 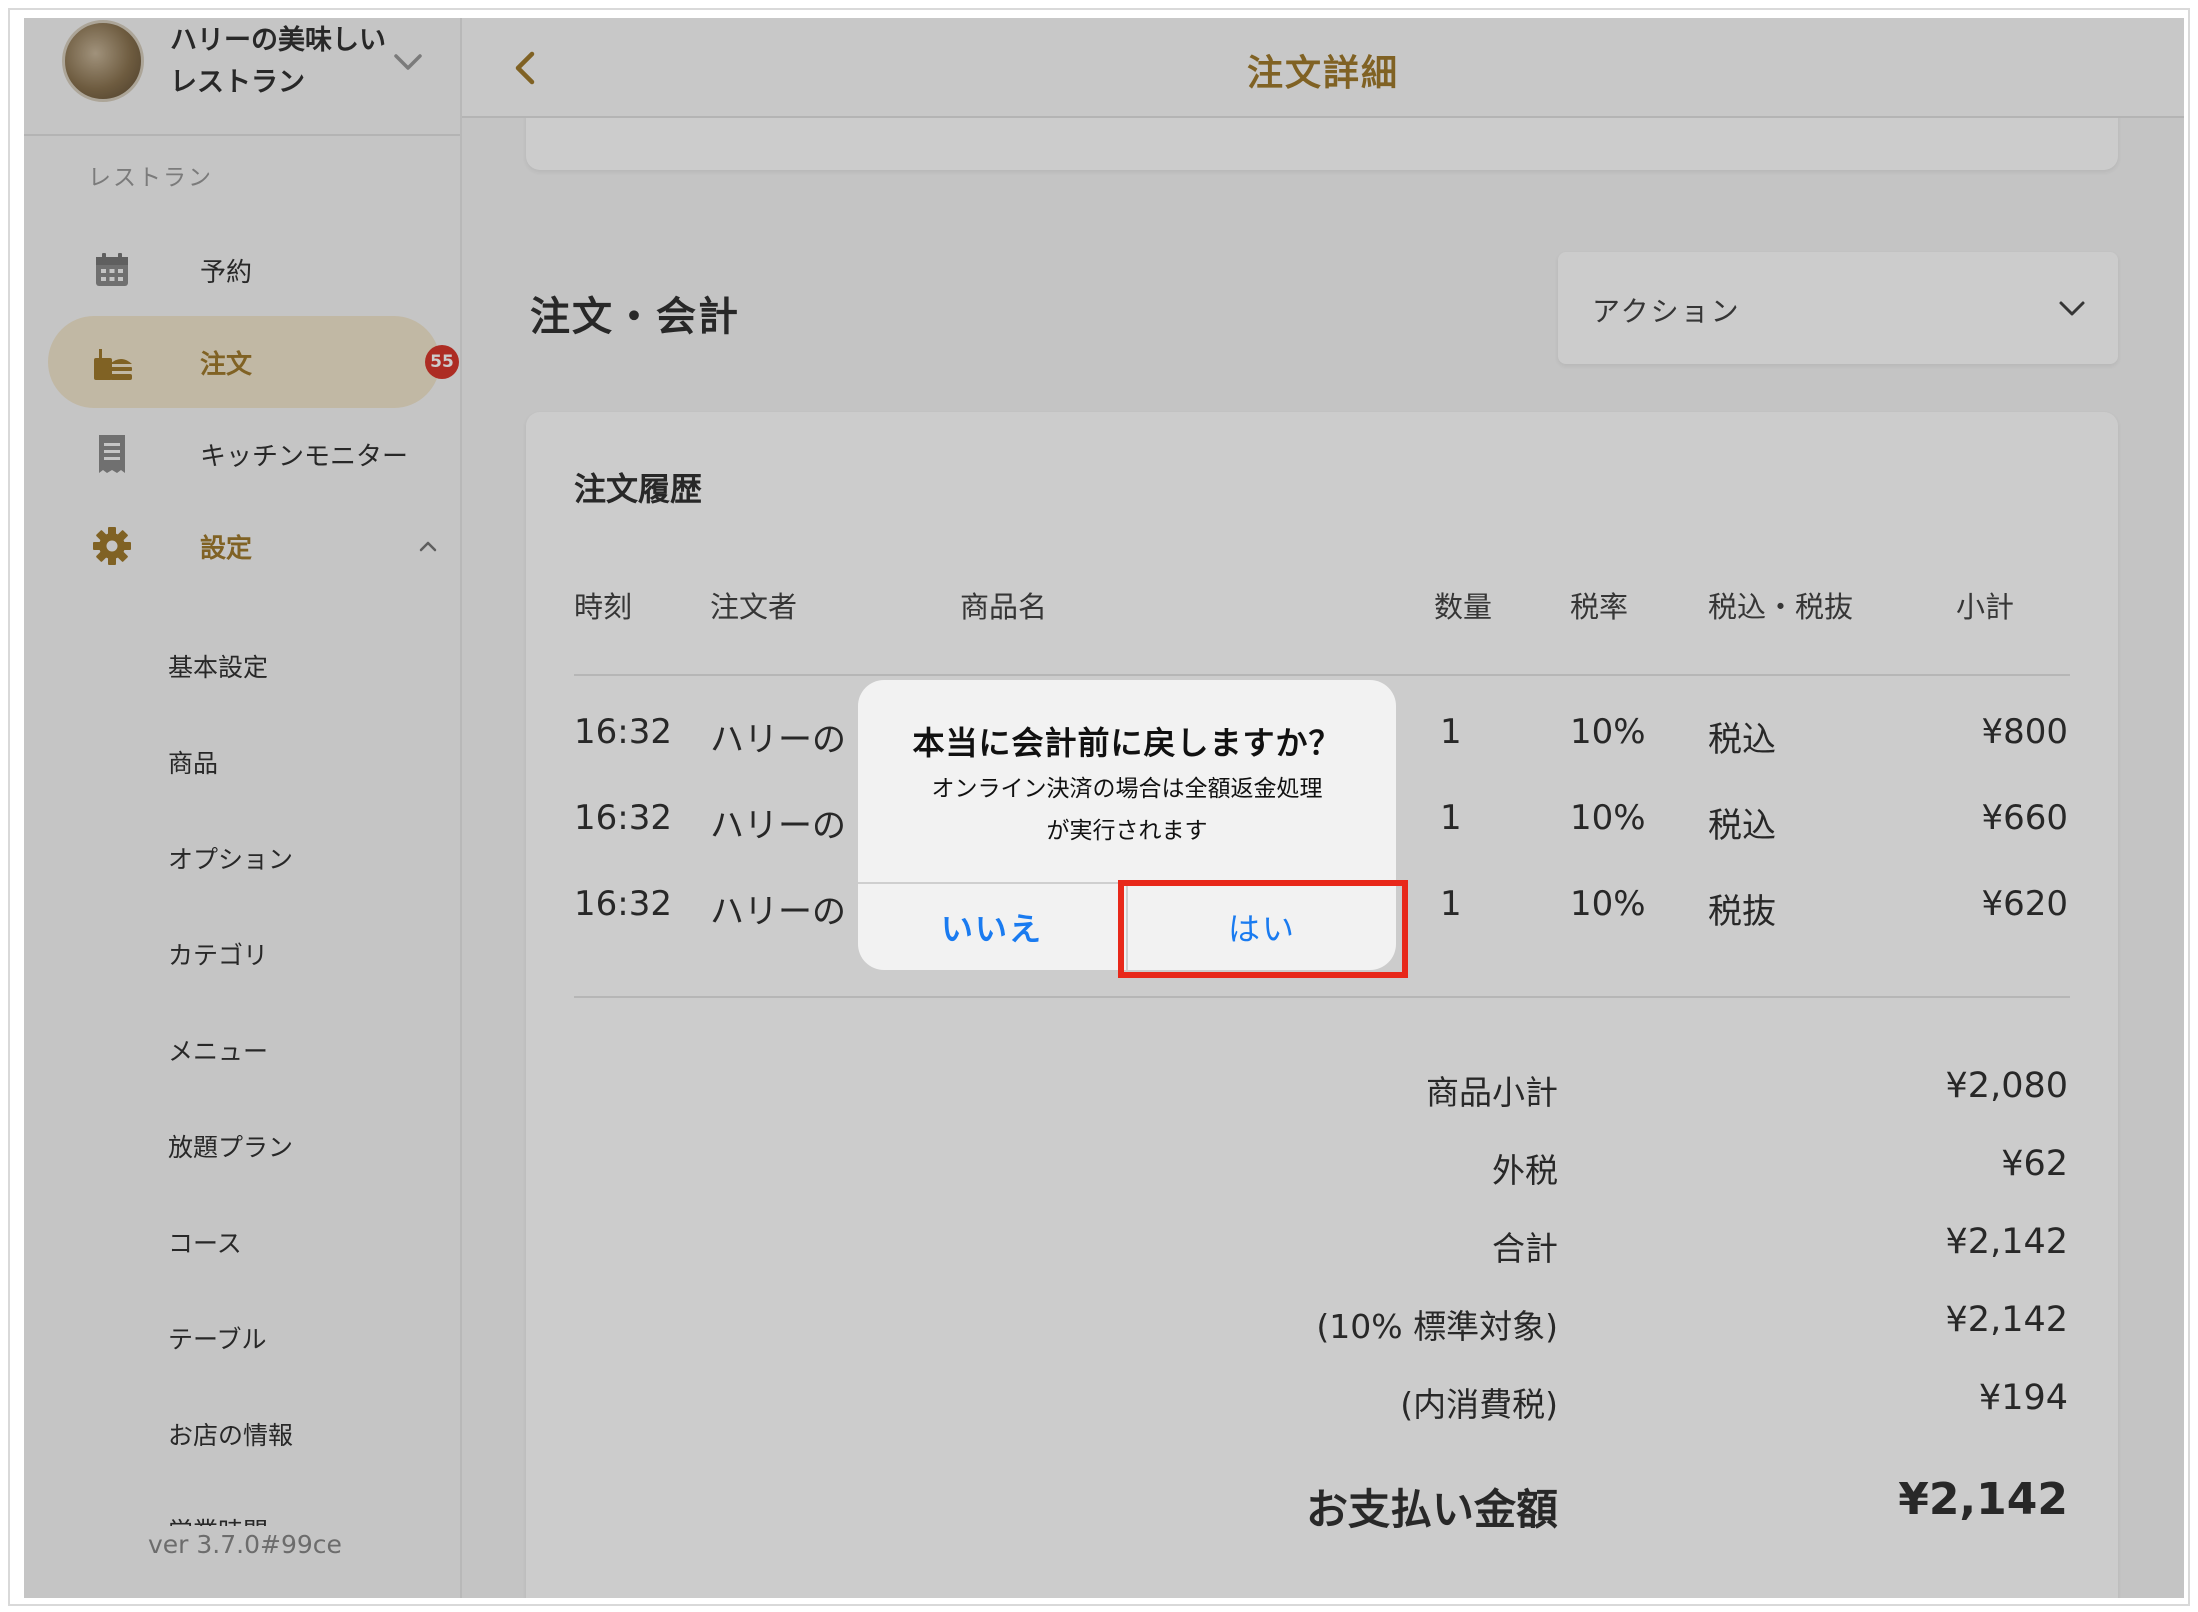 I want to click on dialog-message-line2: が実行されます, so click(x=1127, y=831).